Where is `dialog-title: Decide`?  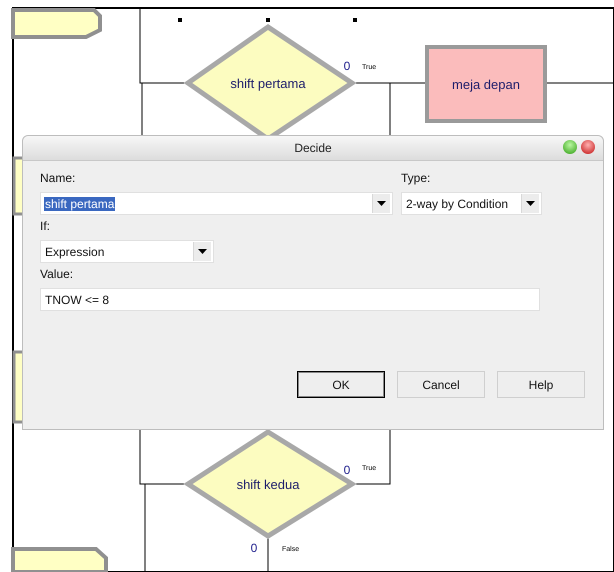
dialog-title: Decide is located at coordinates (313, 148).